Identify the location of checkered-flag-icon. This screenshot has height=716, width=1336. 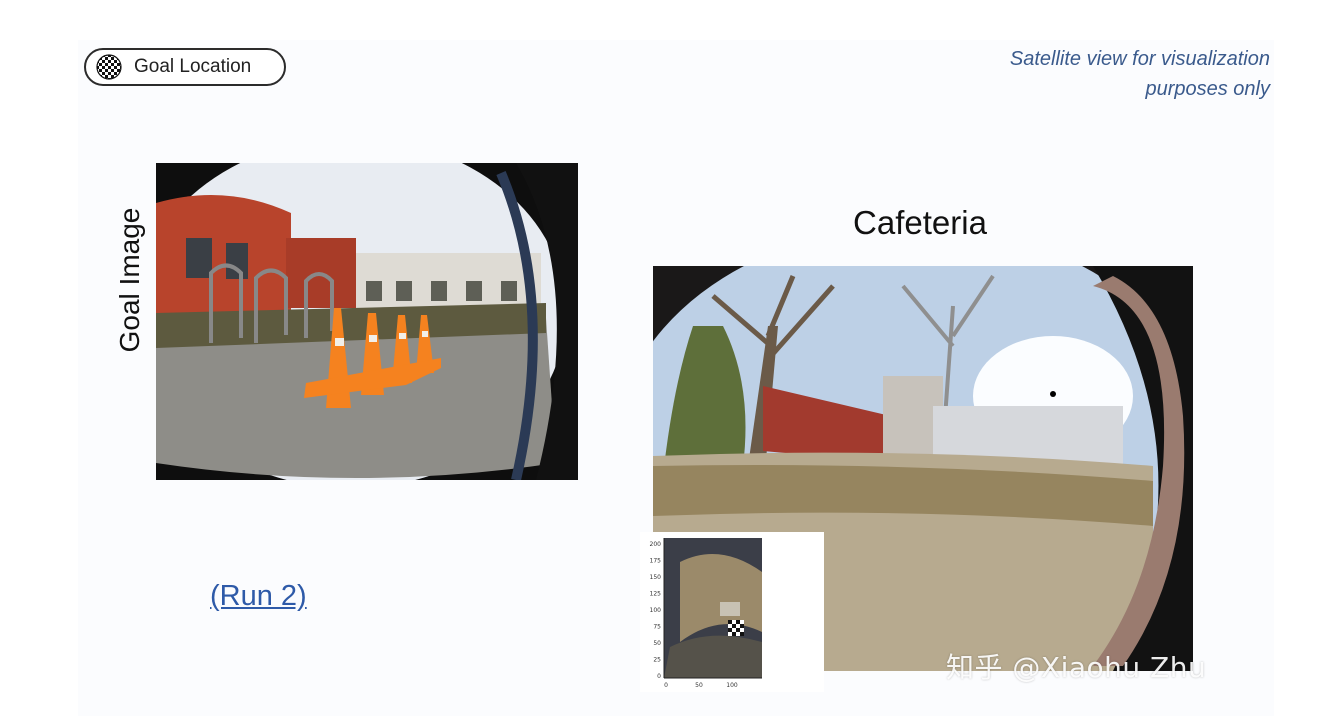
(109, 67).